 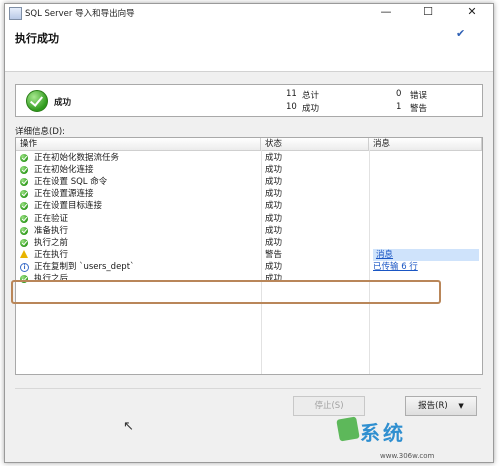 What do you see at coordinates (419, 109) in the screenshot?
I see `warning-label: 警告` at bounding box center [419, 109].